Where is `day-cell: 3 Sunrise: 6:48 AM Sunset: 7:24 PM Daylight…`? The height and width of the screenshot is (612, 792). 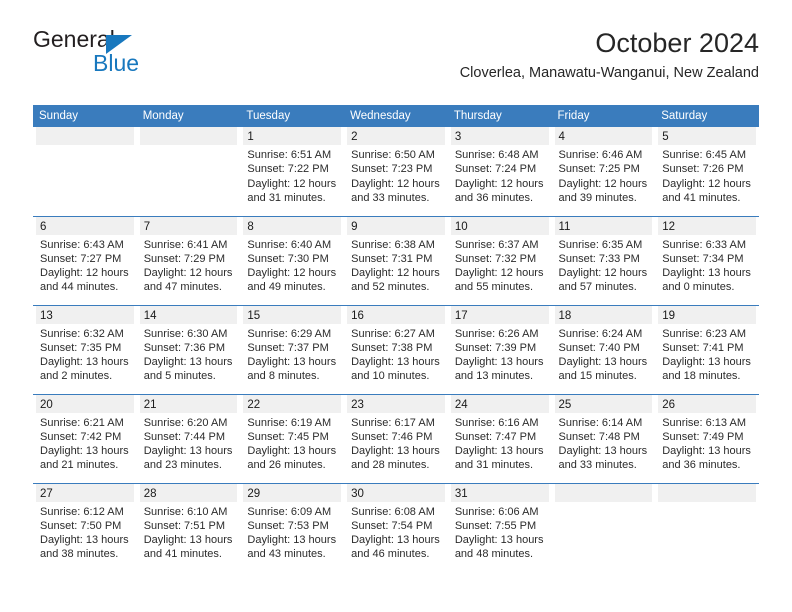
day-cell: 3 Sunrise: 6:48 AM Sunset: 7:24 PM Daylight… is located at coordinates (500, 171).